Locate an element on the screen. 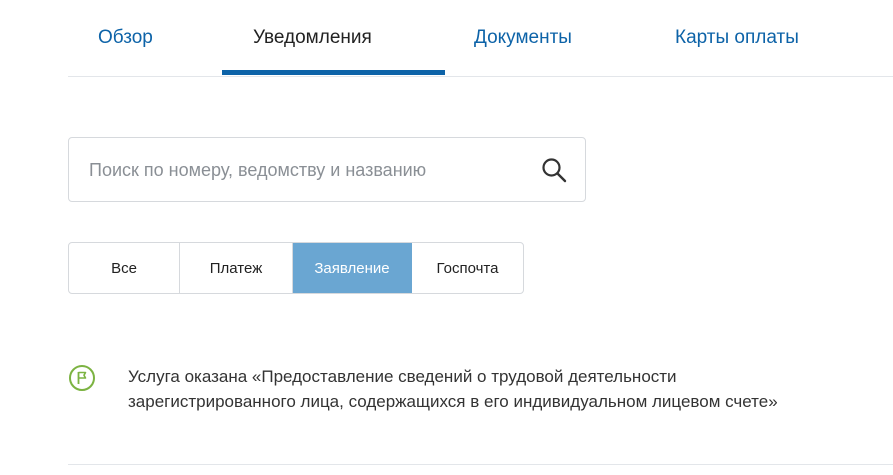 The image size is (893, 475). tab-notifications: Уведомления is located at coordinates (312, 38).